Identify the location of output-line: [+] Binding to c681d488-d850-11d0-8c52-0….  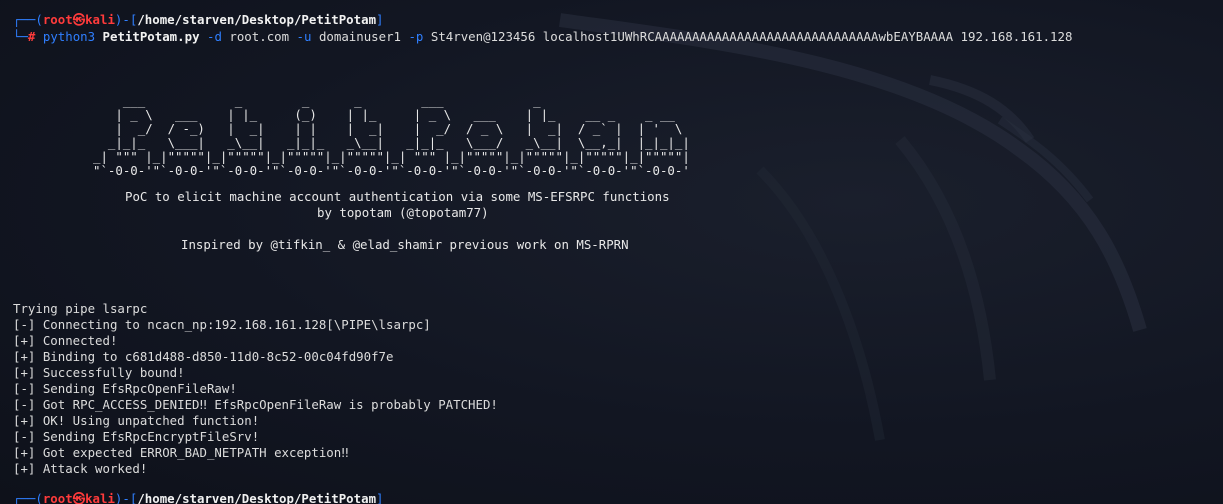
(203, 356).